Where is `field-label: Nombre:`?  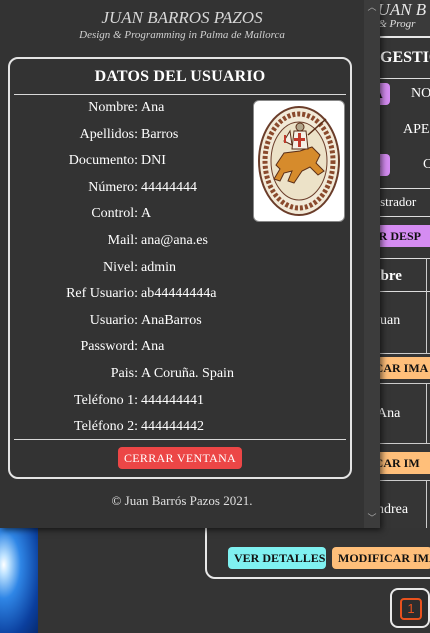 field-label: Nombre: is located at coordinates (113, 107).